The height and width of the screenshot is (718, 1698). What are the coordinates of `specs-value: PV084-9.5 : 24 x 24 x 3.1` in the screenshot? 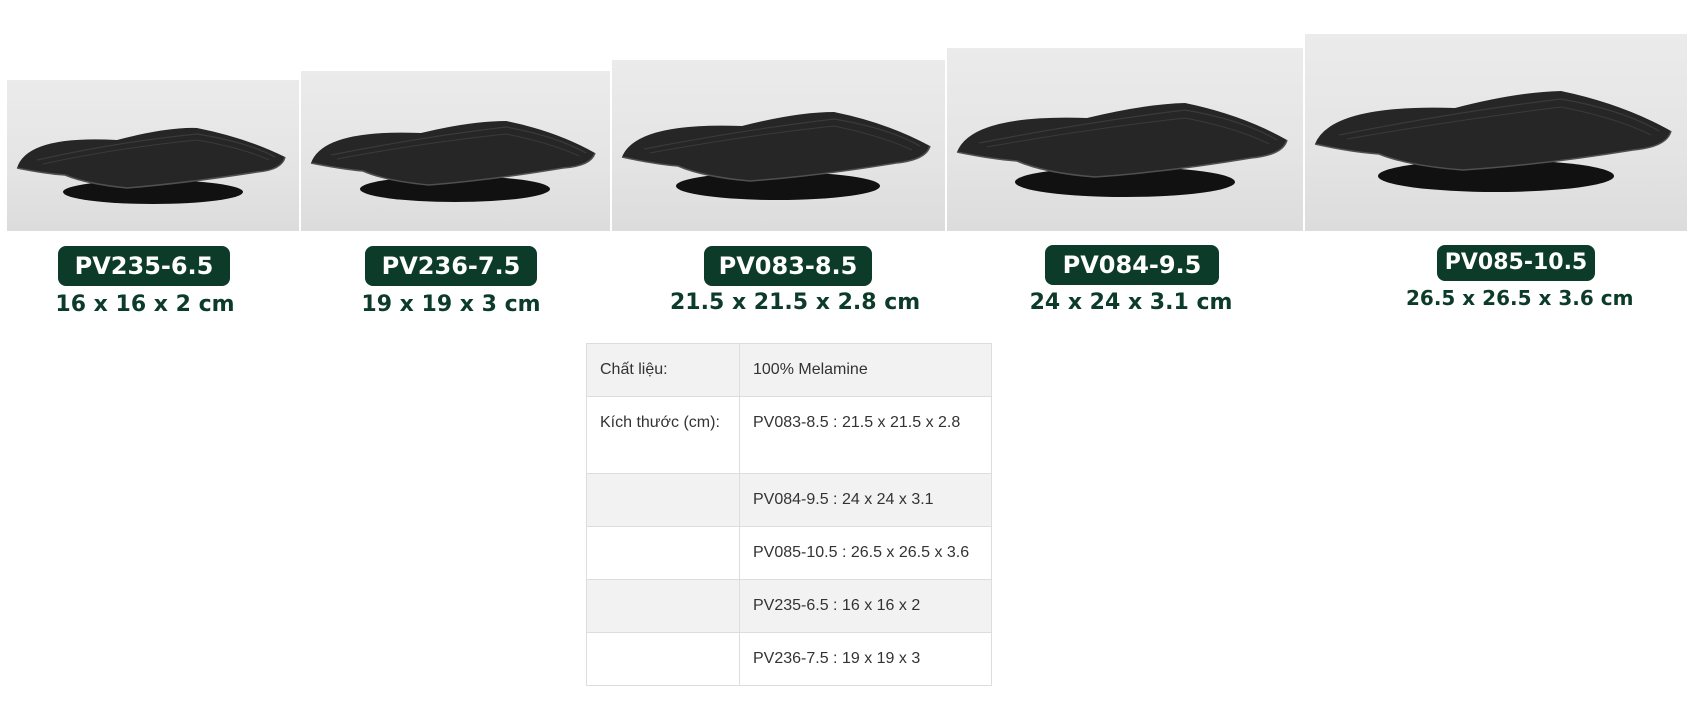 It's located at (865, 500).